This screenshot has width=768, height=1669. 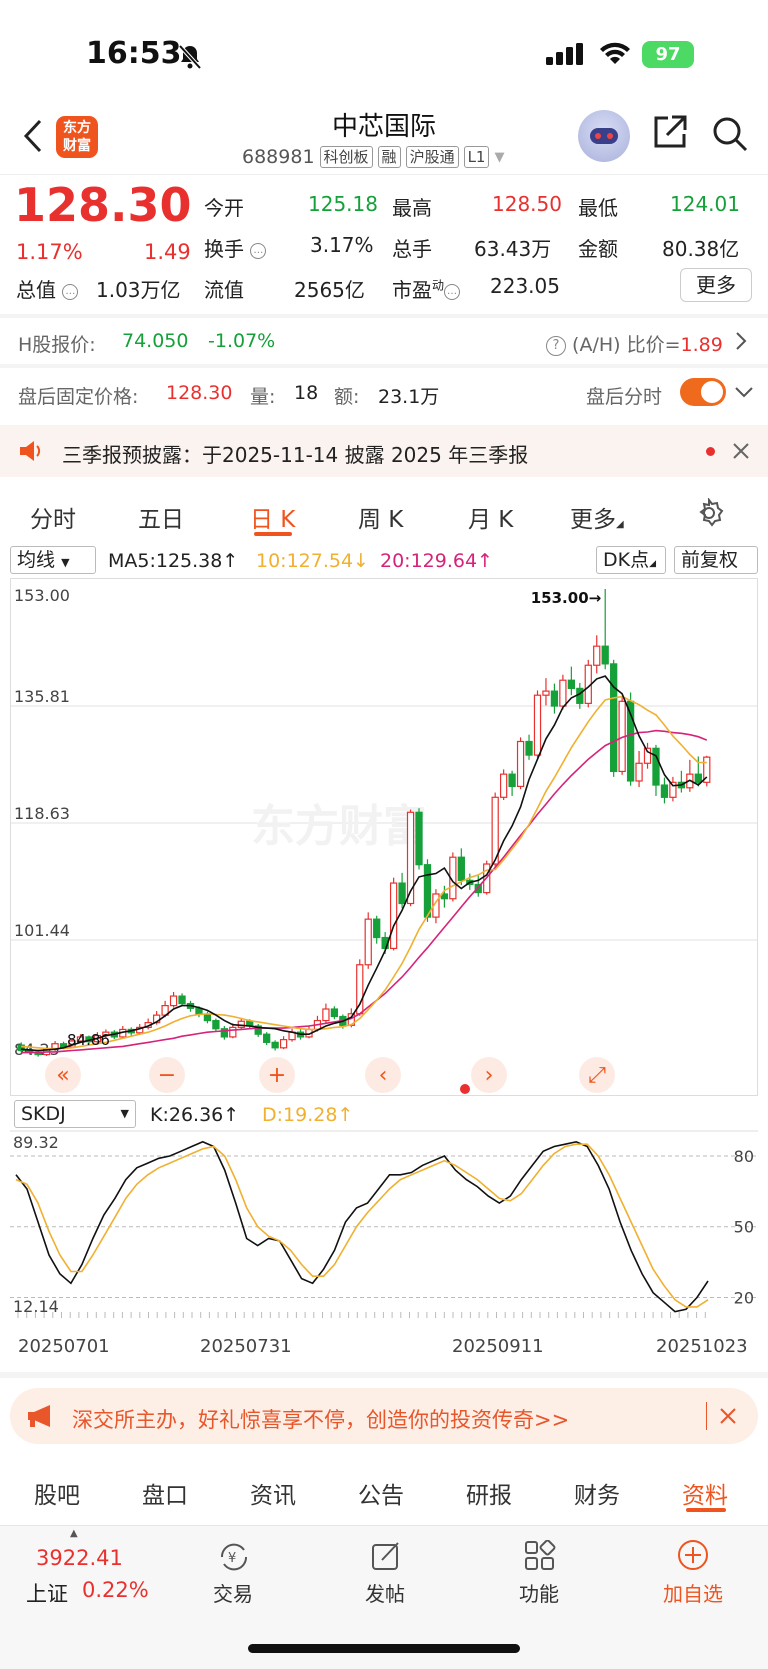 I want to click on trade-label: 交易, so click(x=233, y=1592).